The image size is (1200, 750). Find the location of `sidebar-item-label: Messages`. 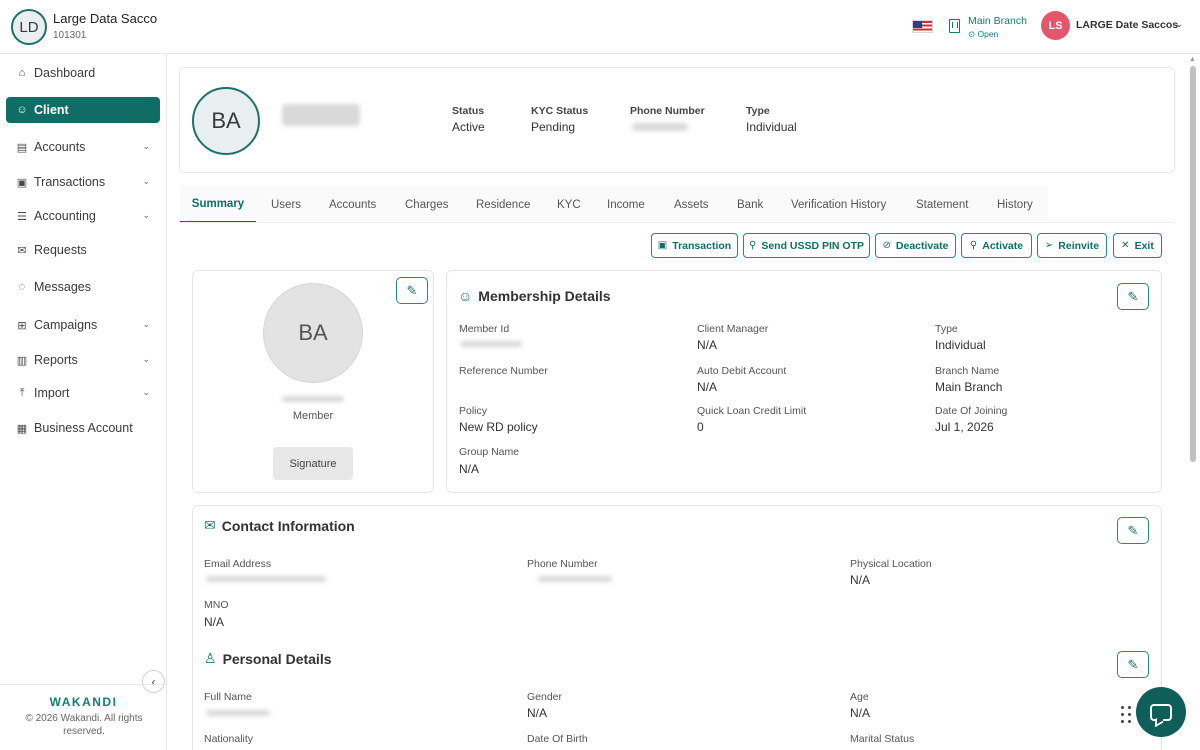

sidebar-item-label: Messages is located at coordinates (62, 287).